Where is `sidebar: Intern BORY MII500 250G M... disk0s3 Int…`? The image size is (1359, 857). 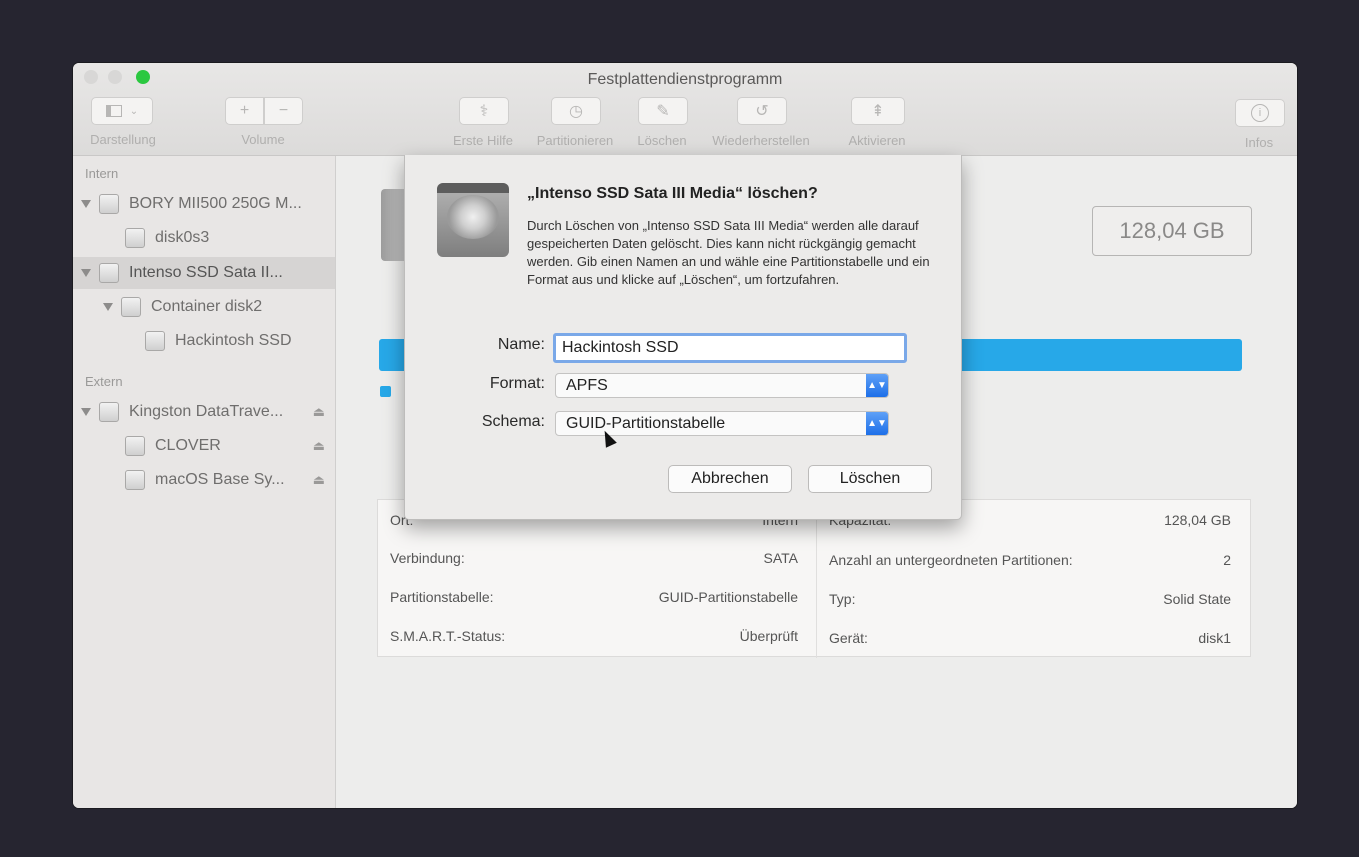 sidebar: Intern BORY MII500 250G M... disk0s3 Int… is located at coordinates (204, 482).